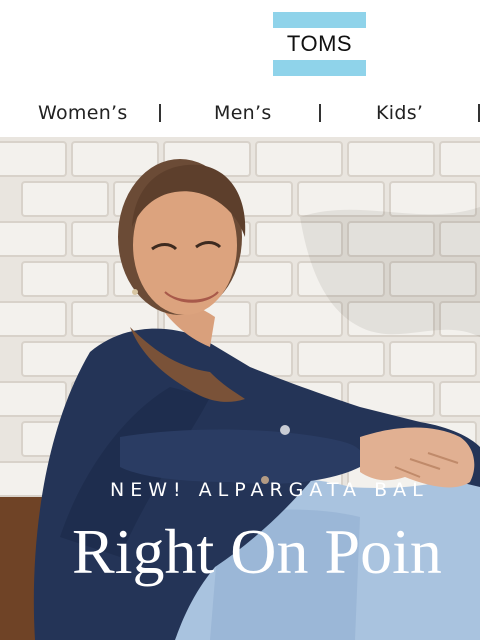 The width and height of the screenshot is (480, 640). Describe the element at coordinates (319, 68) in the screenshot. I see `logo-bottom-stripe` at that location.